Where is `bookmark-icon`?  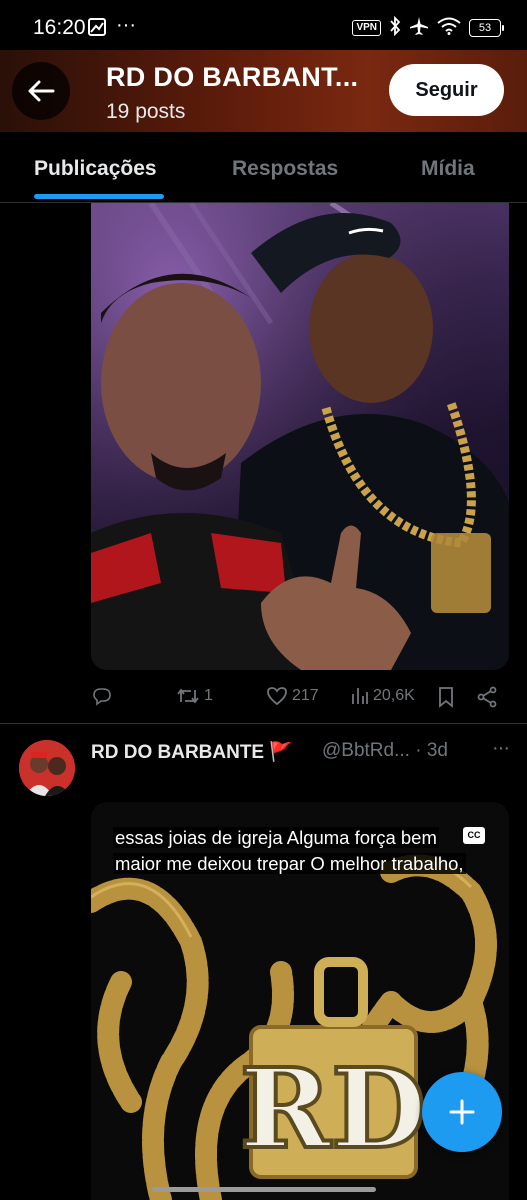
bookmark-icon is located at coordinates (446, 697).